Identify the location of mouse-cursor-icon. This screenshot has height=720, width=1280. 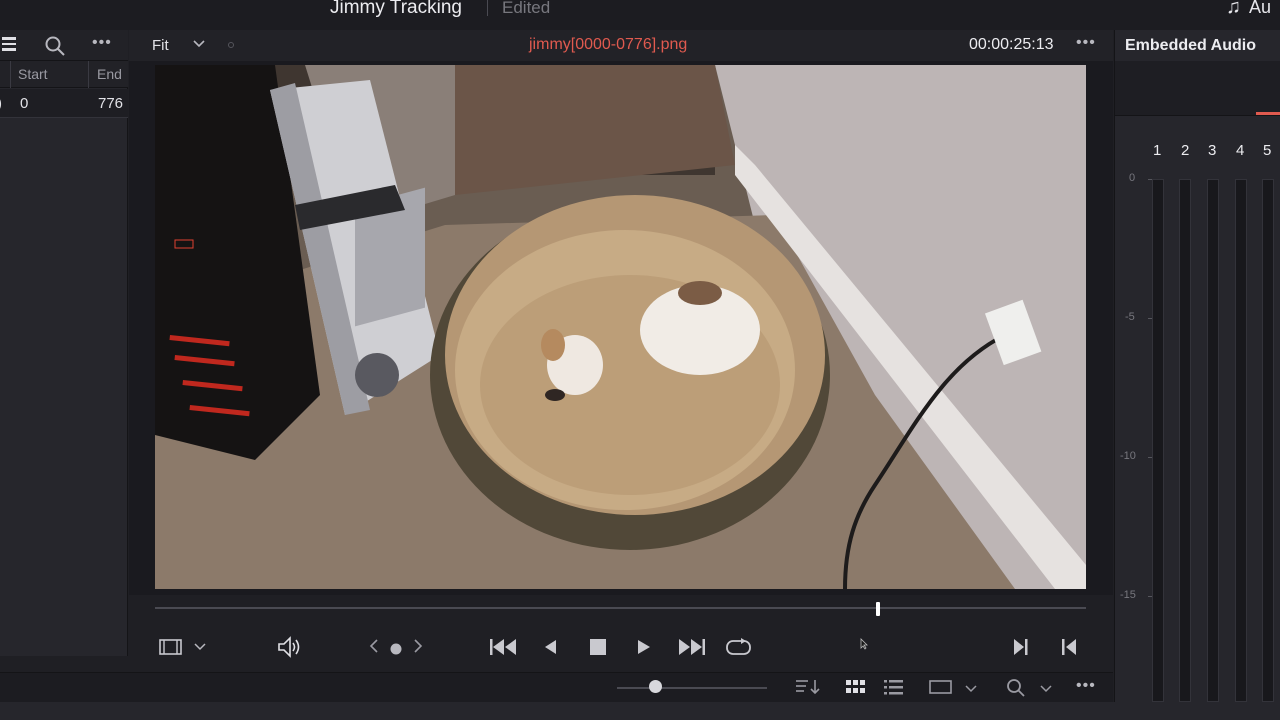
(864, 646).